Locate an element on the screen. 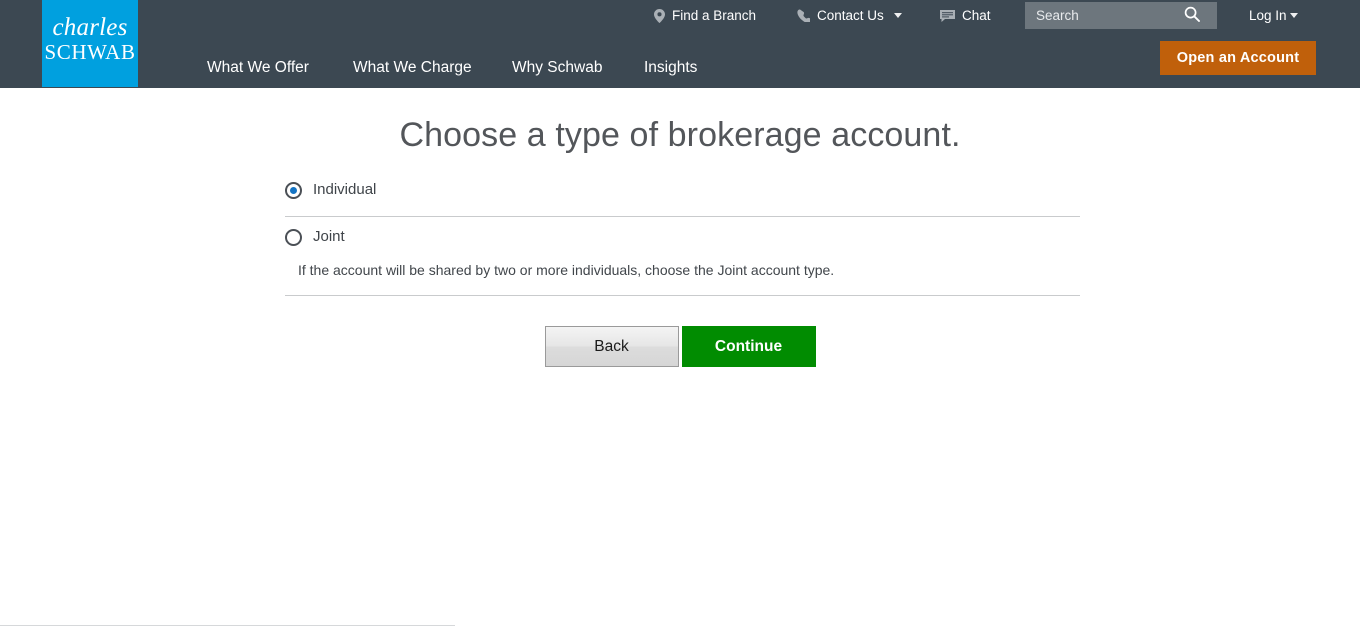  radio-individual-control is located at coordinates (293, 190).